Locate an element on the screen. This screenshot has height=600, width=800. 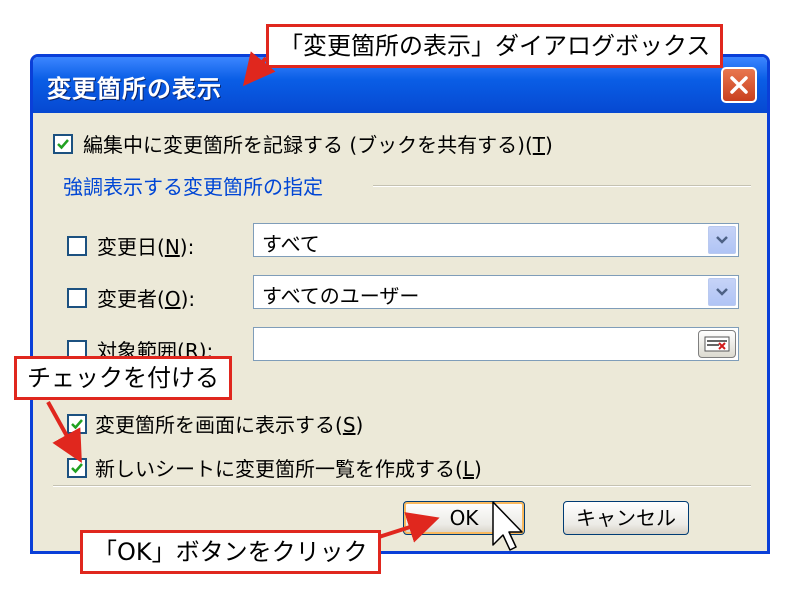
cancel-button: キャンセル is located at coordinates (626, 518).